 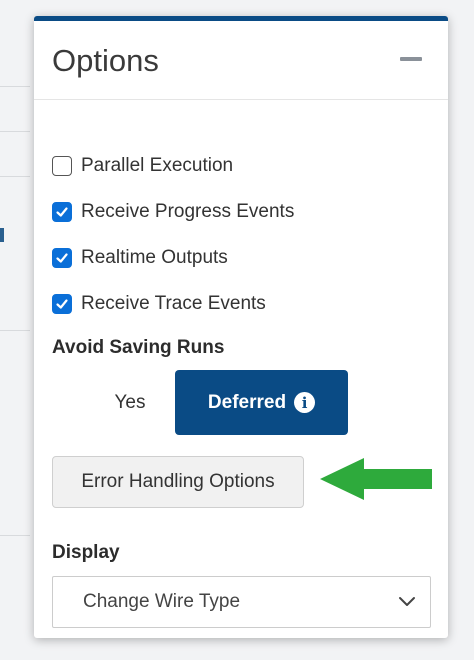 I want to click on checkbox-receive-trace-events: Receive Trace Events, so click(x=173, y=304).